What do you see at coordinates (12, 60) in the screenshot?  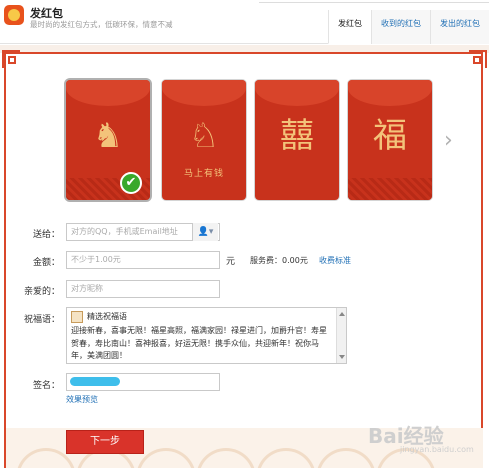 I see `frame-corner-square-left` at bounding box center [12, 60].